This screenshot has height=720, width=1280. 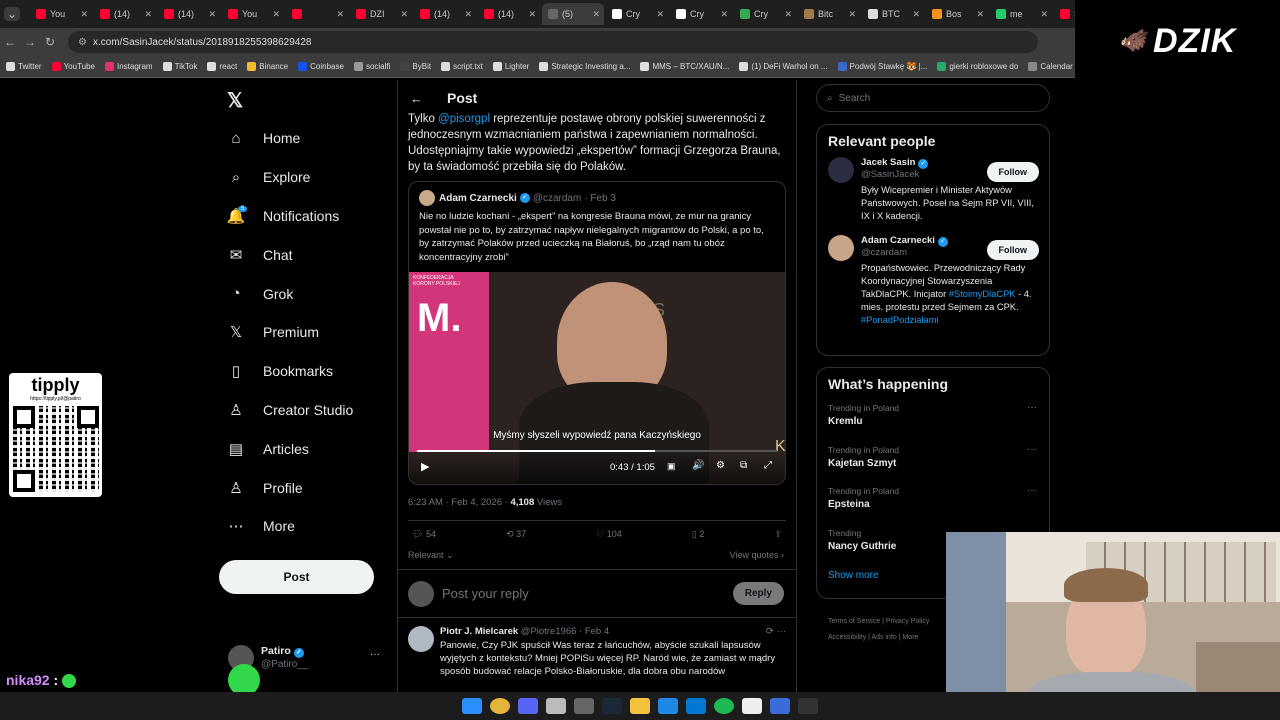 I want to click on search-input: ⌕ Search, so click(x=933, y=98).